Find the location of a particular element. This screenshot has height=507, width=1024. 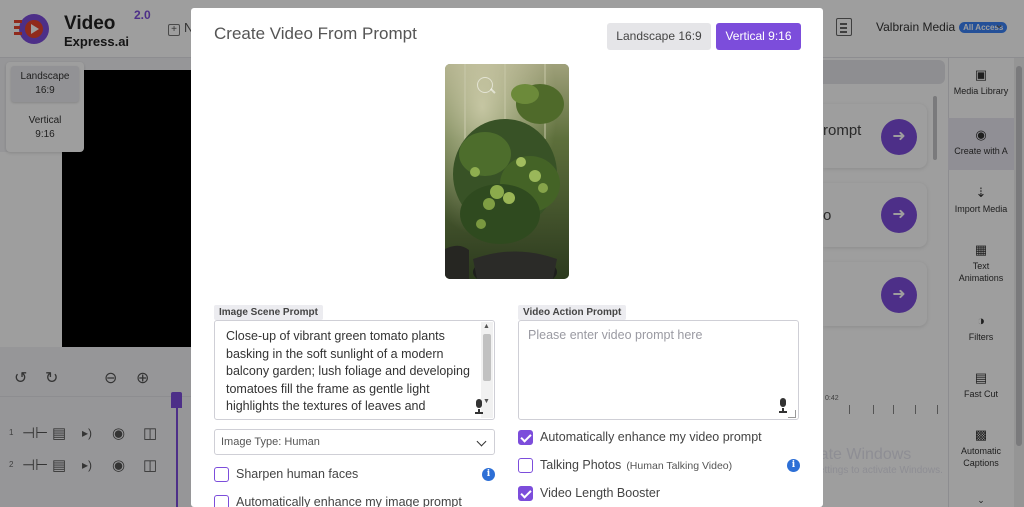

sharpen-faces-label: Sharpen human faces is located at coordinates (297, 474).